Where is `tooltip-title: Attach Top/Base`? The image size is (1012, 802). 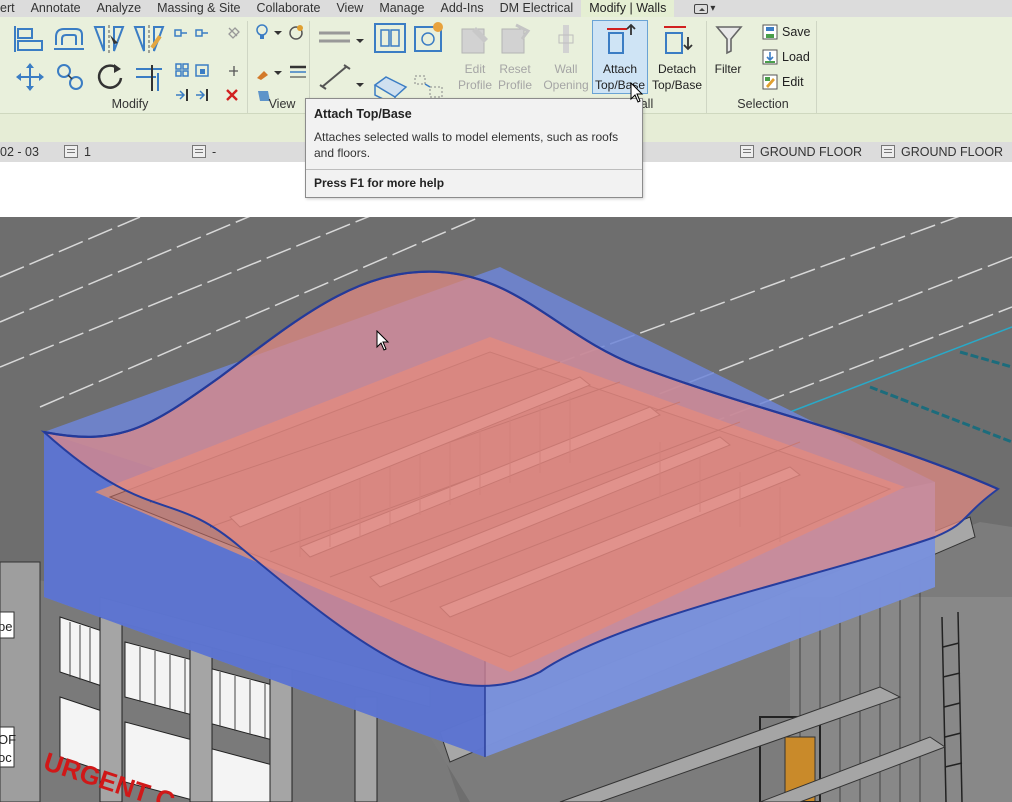
tooltip-title: Attach Top/Base is located at coordinates (363, 114).